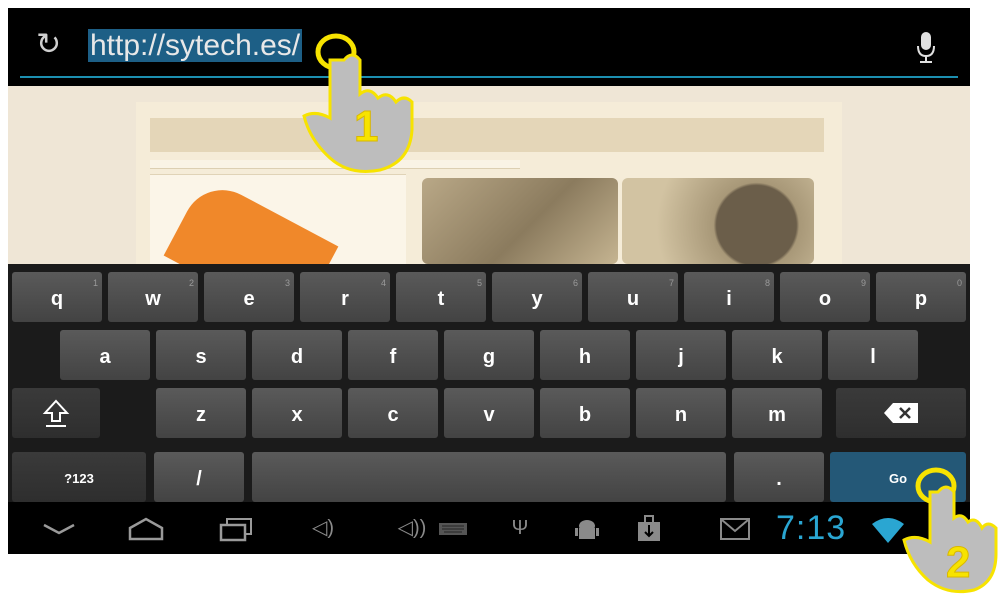  What do you see at coordinates (453, 529) in the screenshot?
I see `keyboard-icon` at bounding box center [453, 529].